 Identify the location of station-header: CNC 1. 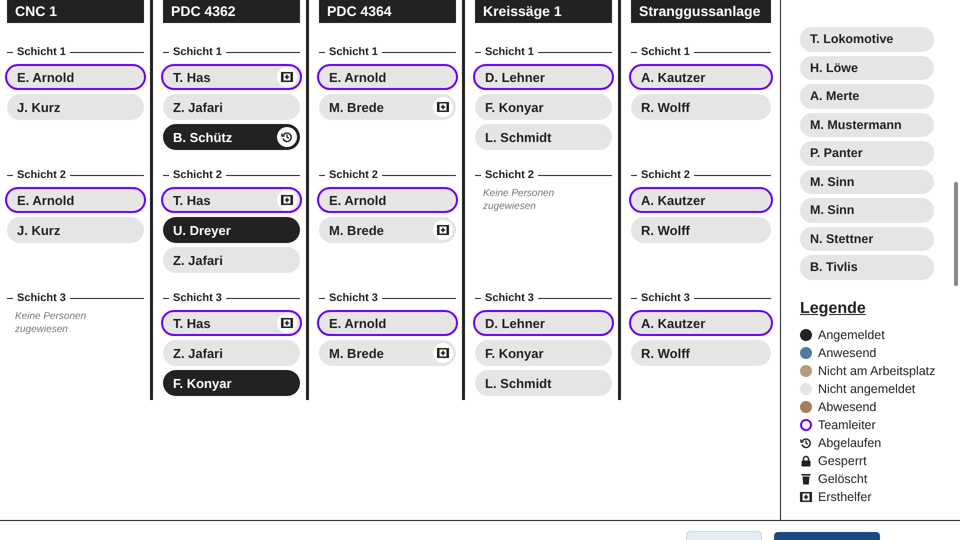
(75, 11).